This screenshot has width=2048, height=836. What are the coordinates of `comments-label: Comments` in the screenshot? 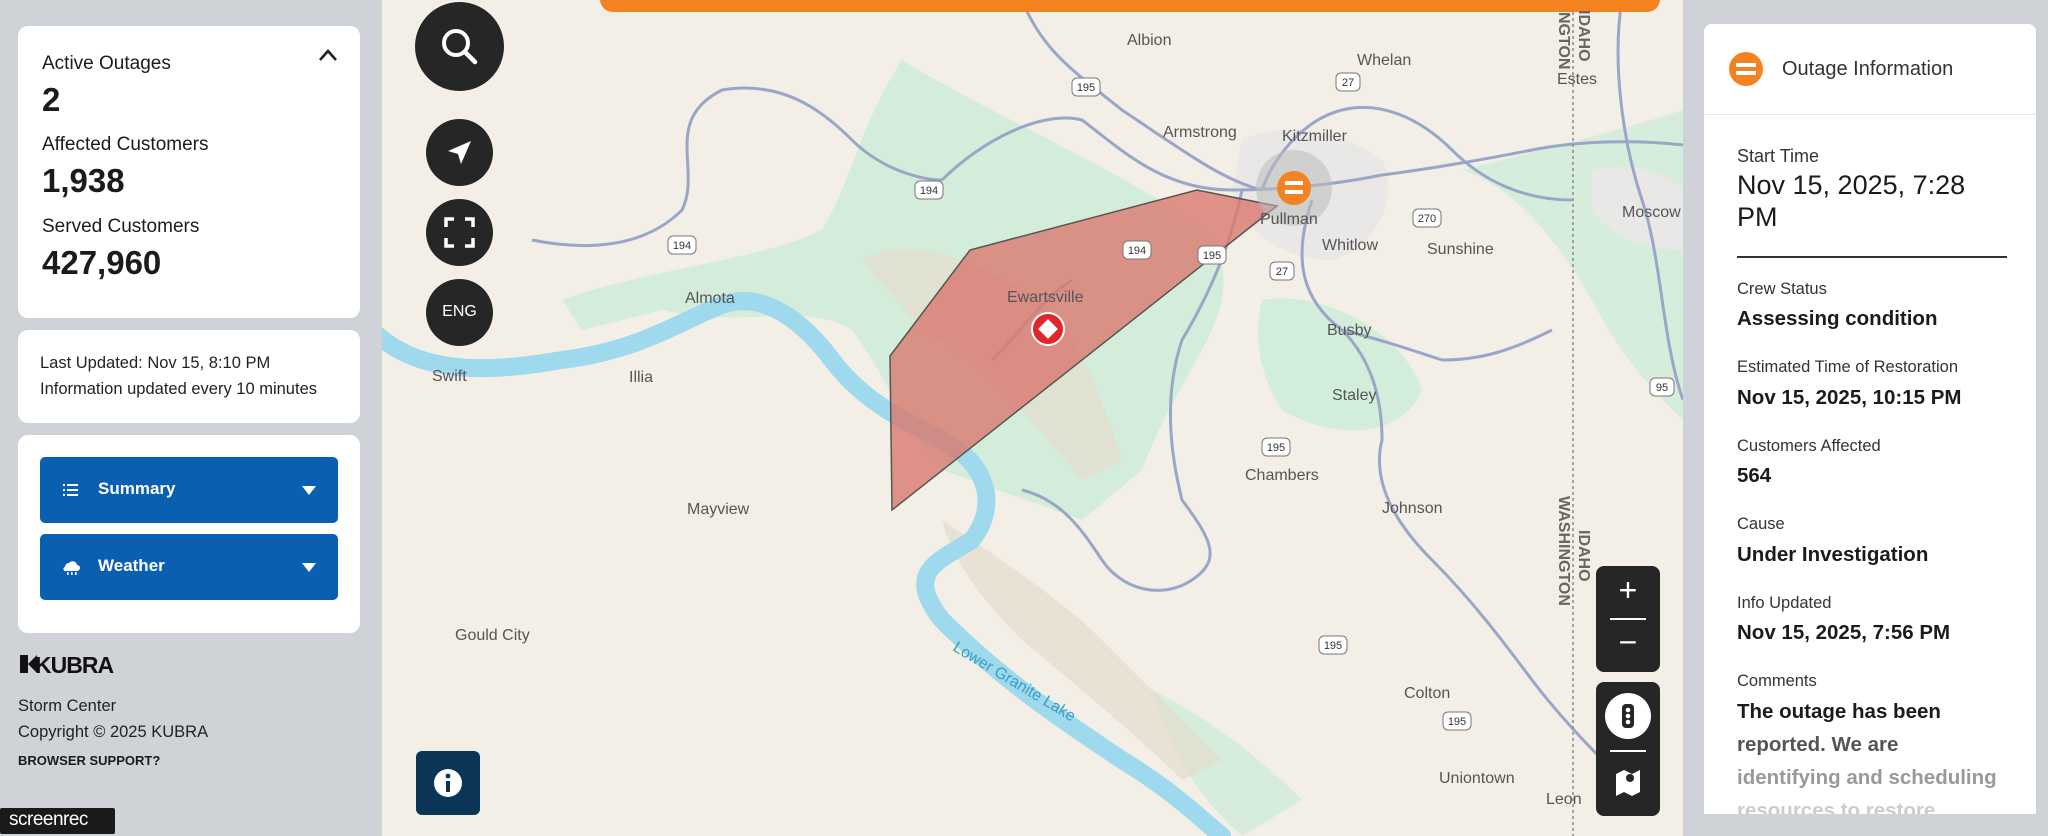 It's located at (1777, 681).